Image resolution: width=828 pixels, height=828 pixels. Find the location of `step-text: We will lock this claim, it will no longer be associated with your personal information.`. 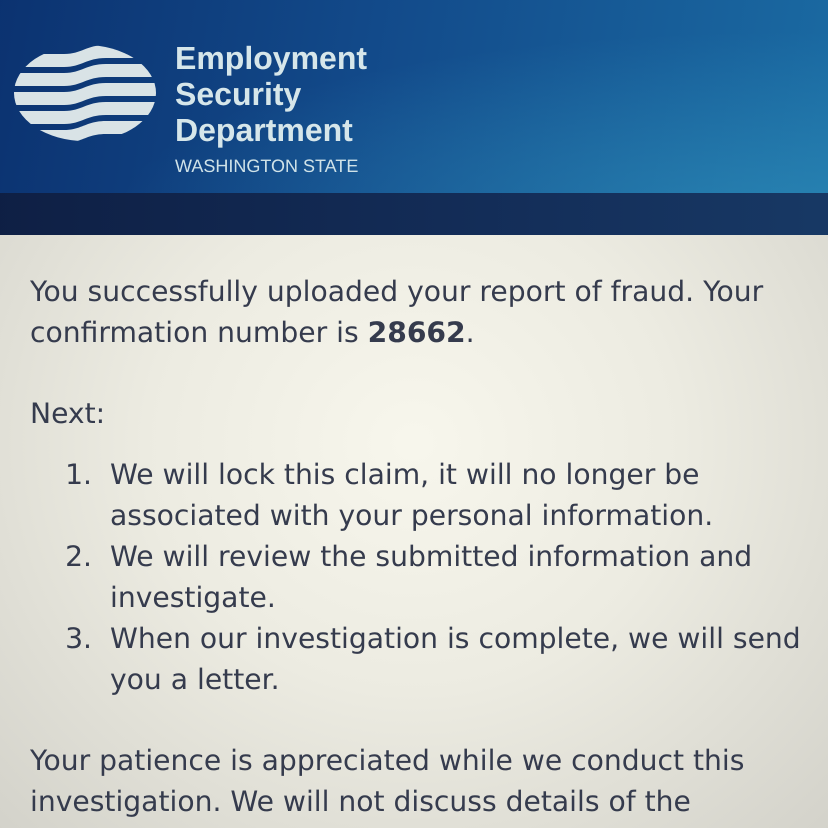

step-text: We will lock this claim, it will no longer be associated with your personal information. is located at coordinates (412, 495).